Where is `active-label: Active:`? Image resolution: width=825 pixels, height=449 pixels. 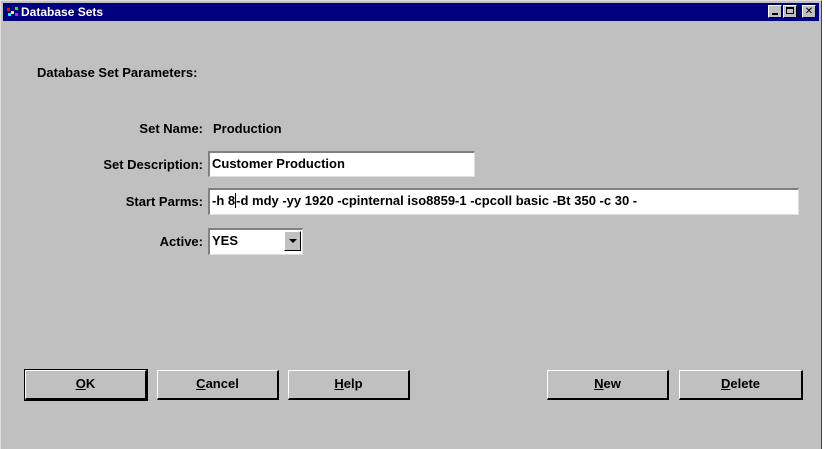
active-label: Active: is located at coordinates (181, 241).